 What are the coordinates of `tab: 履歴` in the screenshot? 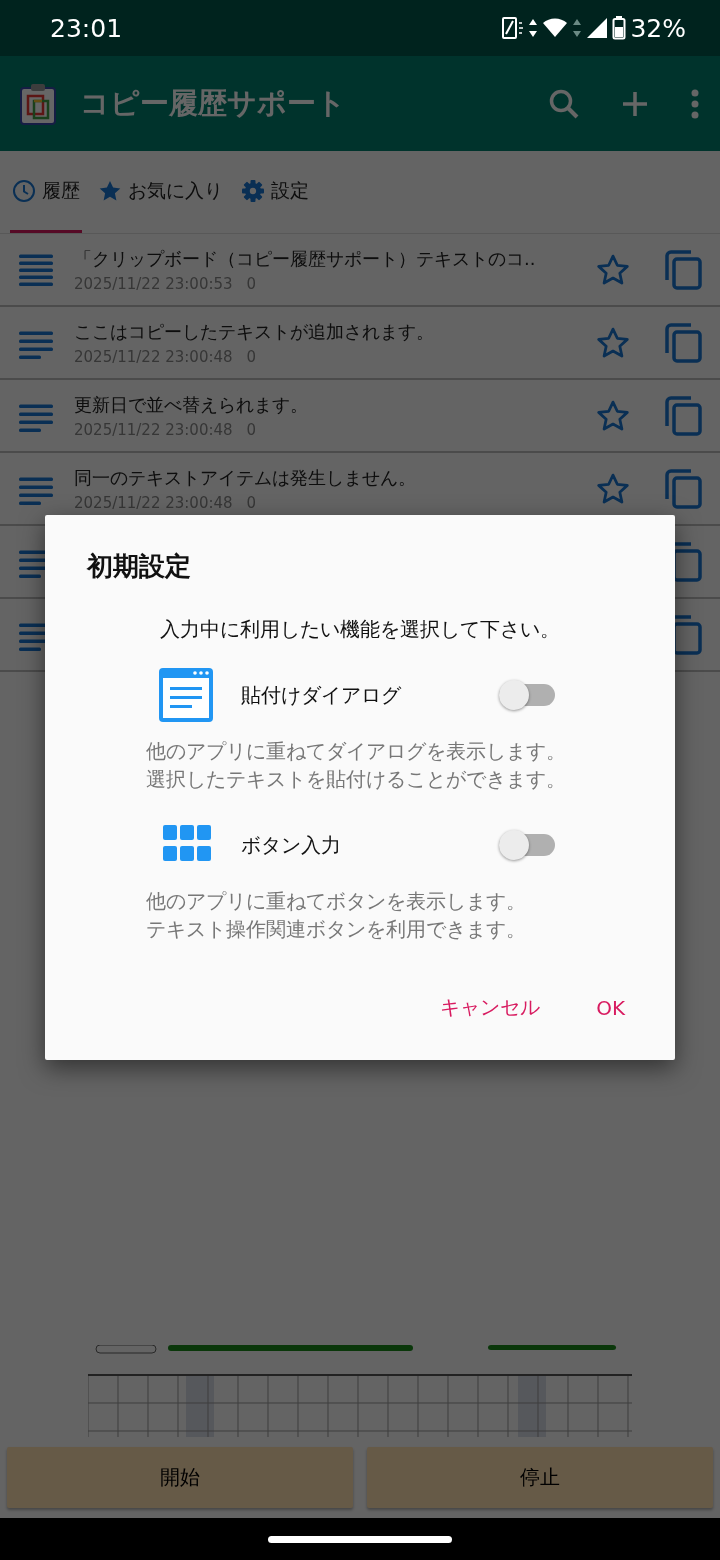 It's located at (46, 192).